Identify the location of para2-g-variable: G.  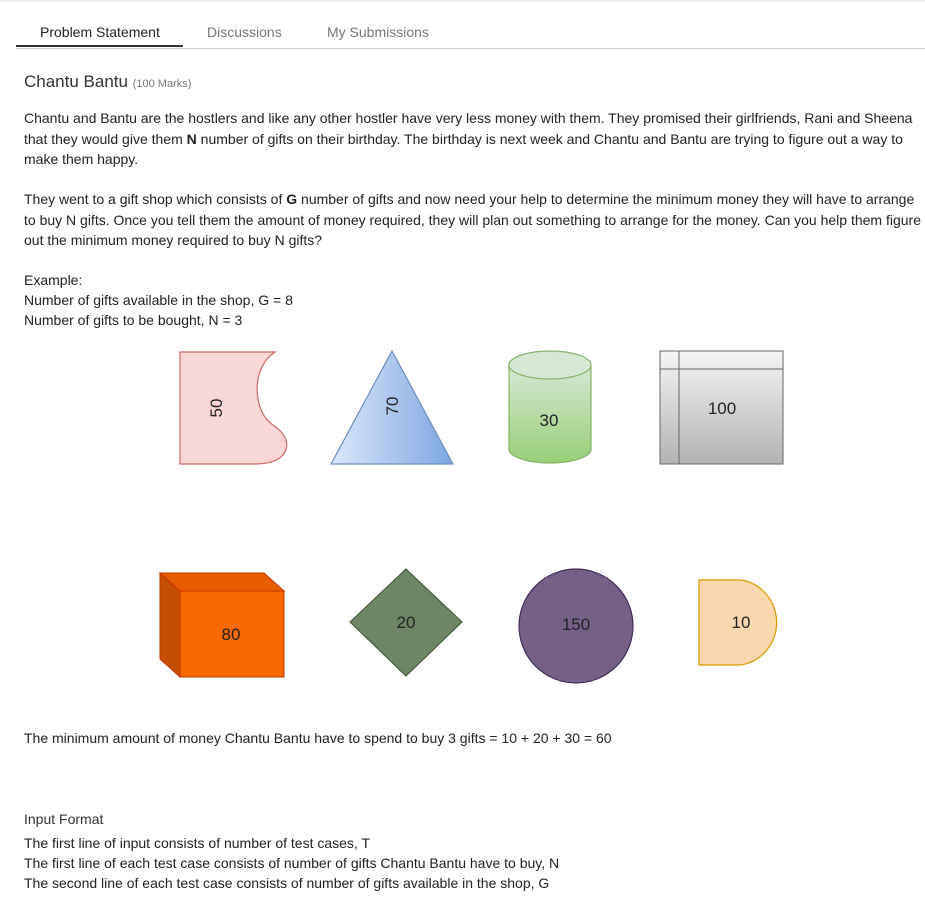
(292, 199).